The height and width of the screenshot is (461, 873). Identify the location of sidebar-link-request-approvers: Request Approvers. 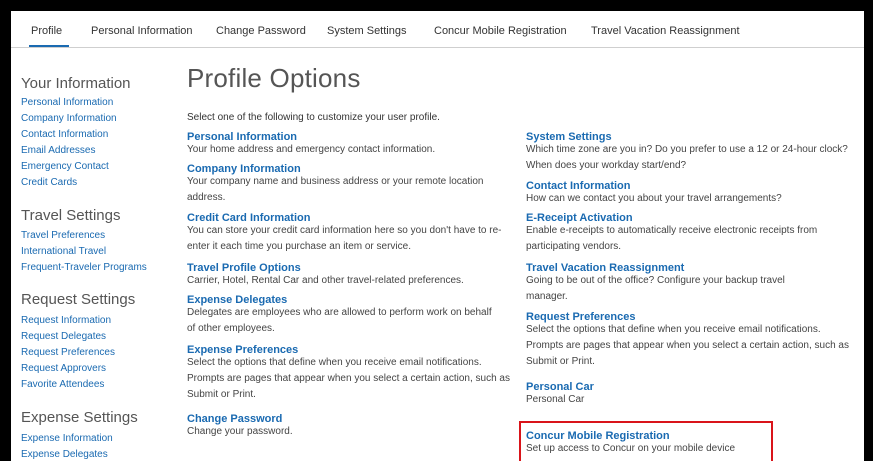
(63, 368).